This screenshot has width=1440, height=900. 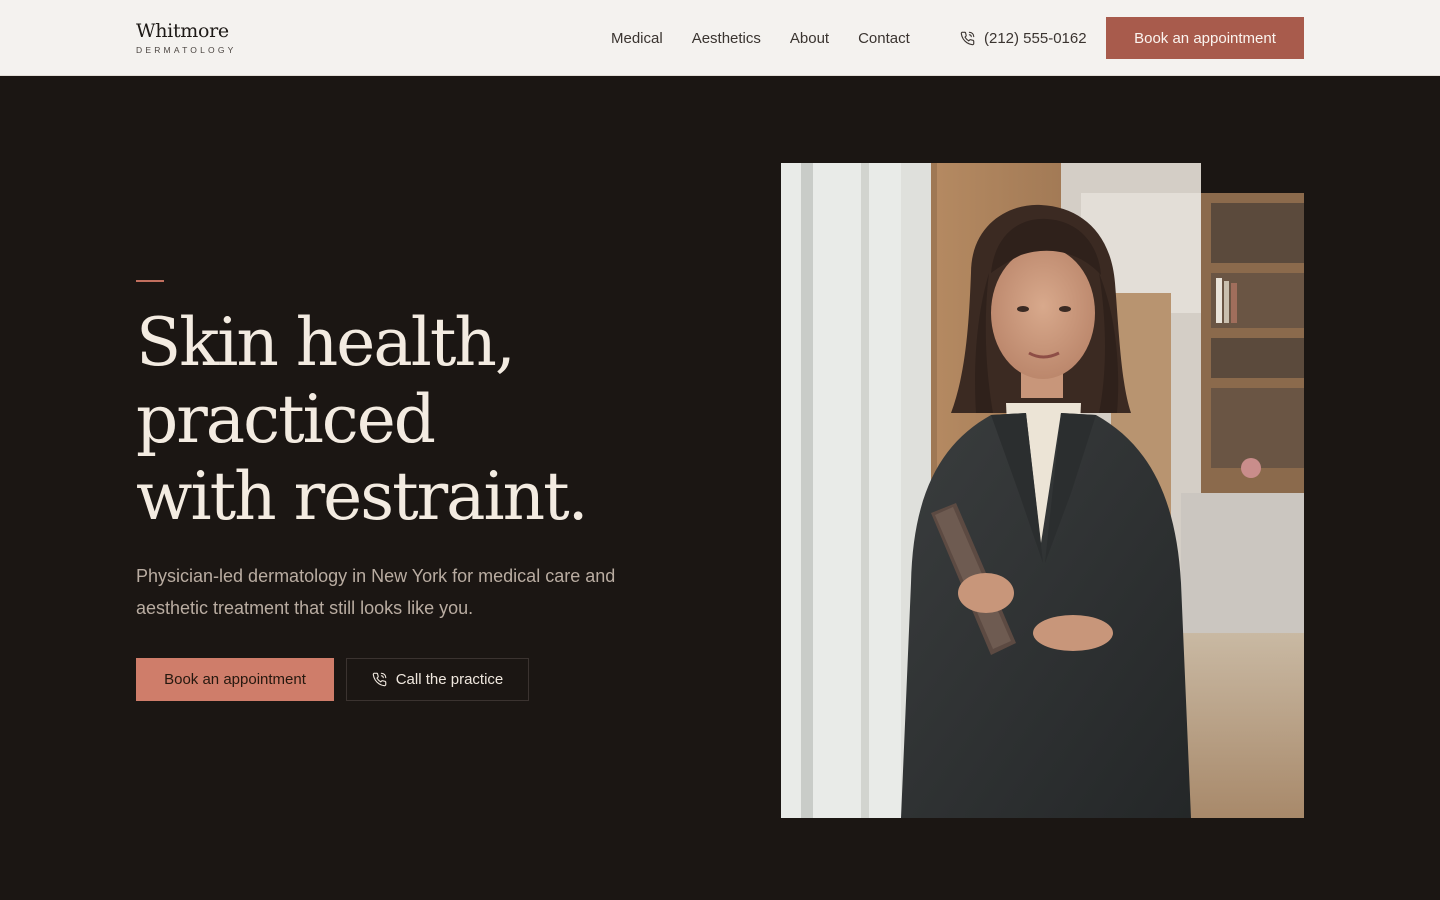 What do you see at coordinates (809, 38) in the screenshot?
I see `nav-item-about: About` at bounding box center [809, 38].